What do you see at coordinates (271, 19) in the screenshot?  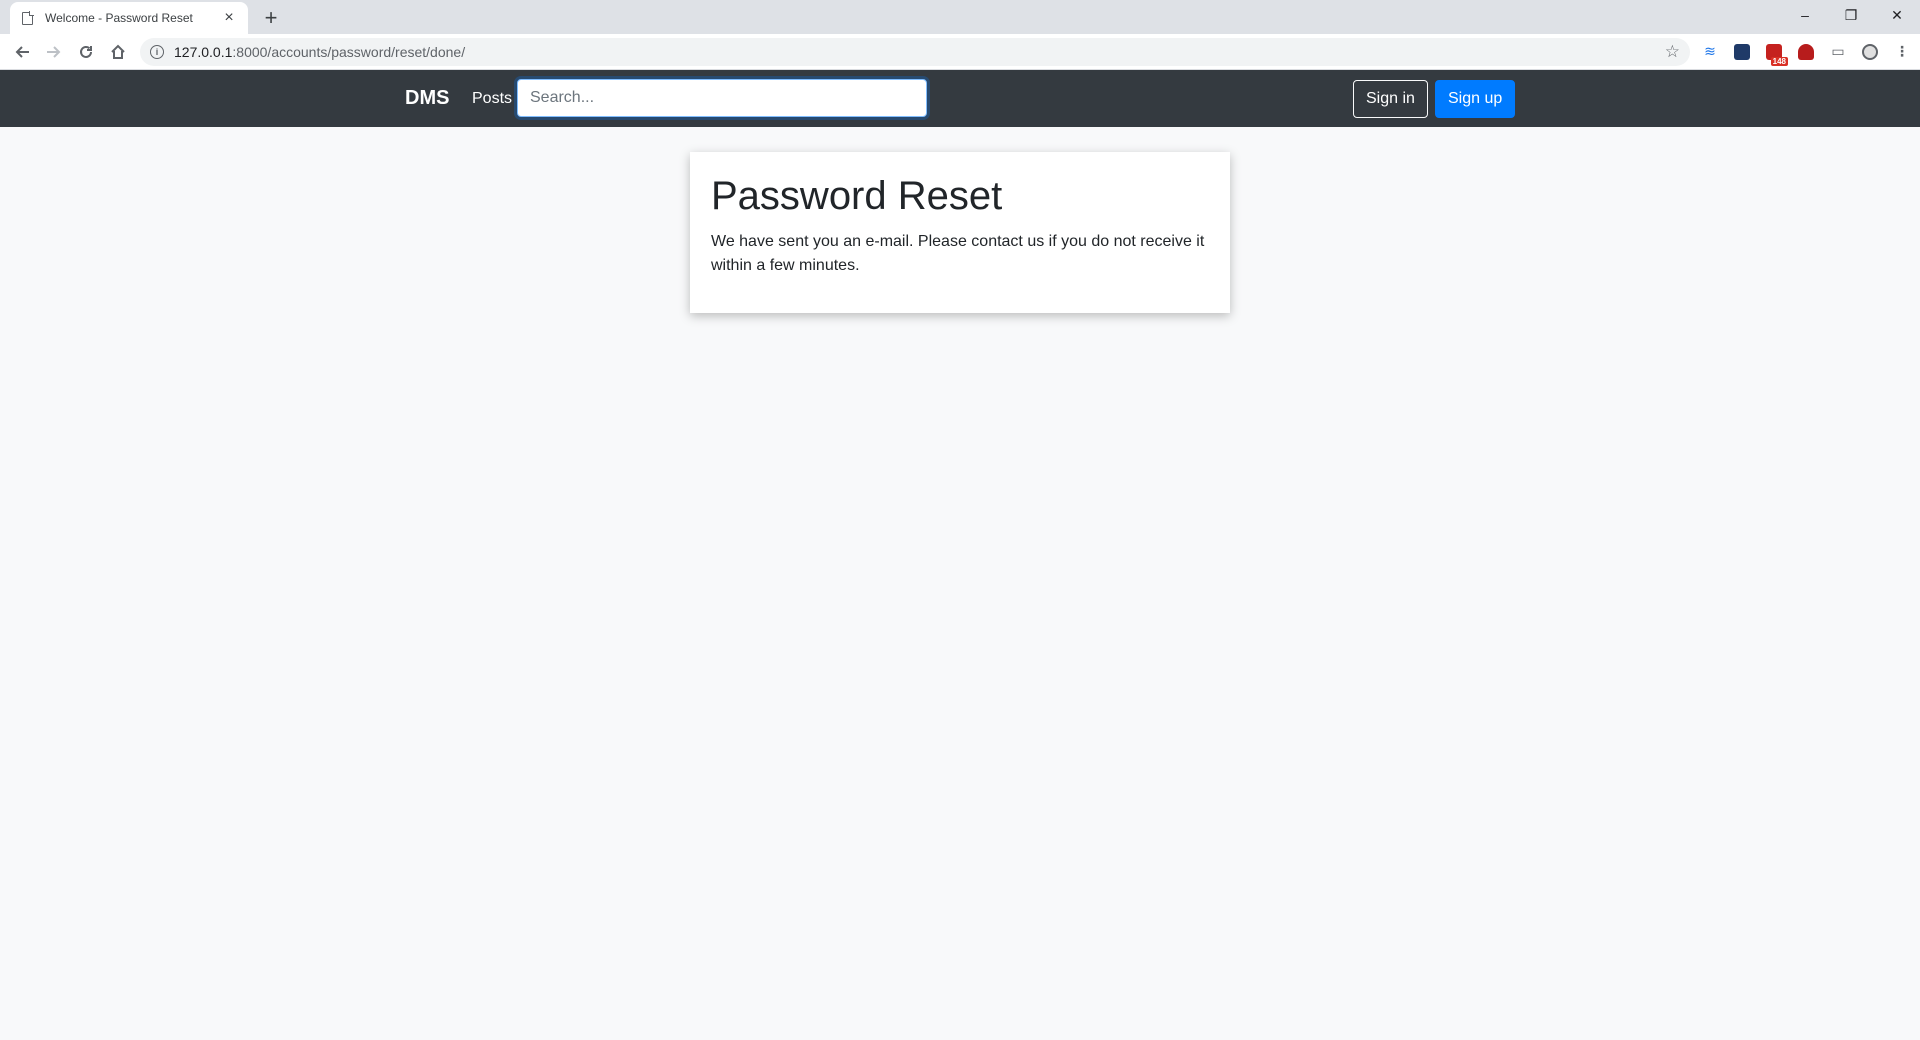 I see `new-tab-button: +` at bounding box center [271, 19].